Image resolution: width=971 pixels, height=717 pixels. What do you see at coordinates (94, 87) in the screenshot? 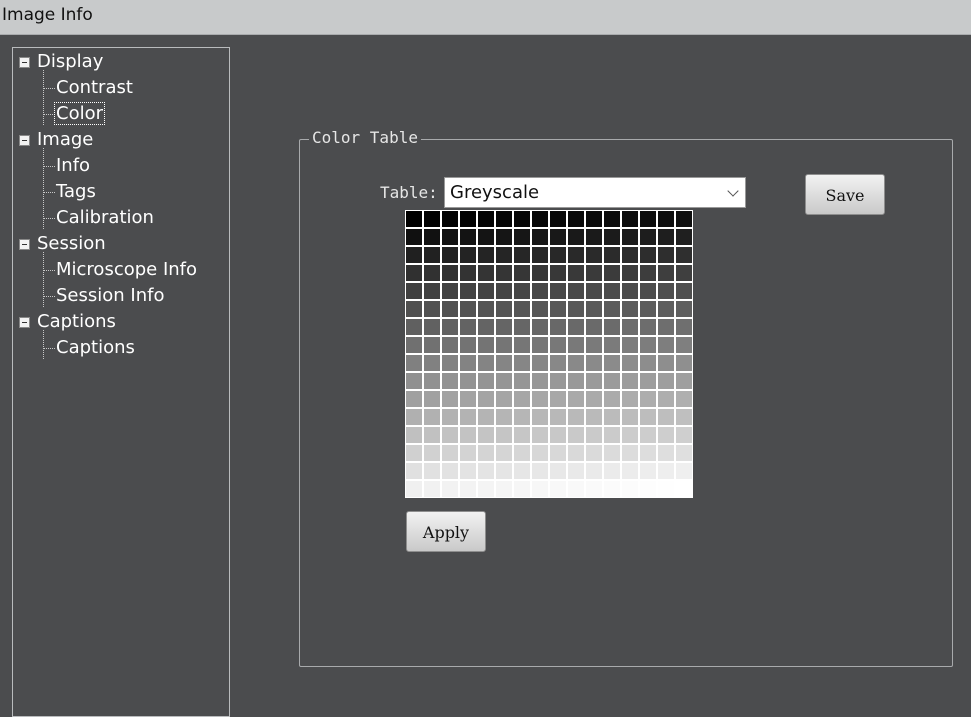
I see `tree-item-contrast: Contrast` at bounding box center [94, 87].